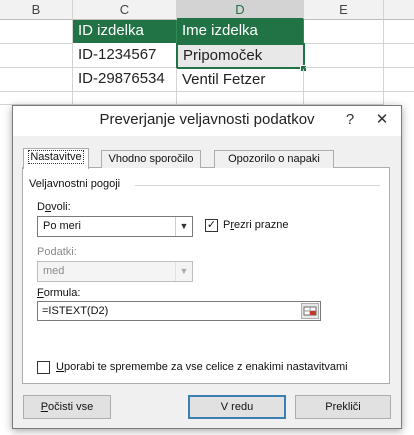 The height and width of the screenshot is (435, 414). Describe the element at coordinates (36, 56) in the screenshot. I see `cell-b2` at that location.